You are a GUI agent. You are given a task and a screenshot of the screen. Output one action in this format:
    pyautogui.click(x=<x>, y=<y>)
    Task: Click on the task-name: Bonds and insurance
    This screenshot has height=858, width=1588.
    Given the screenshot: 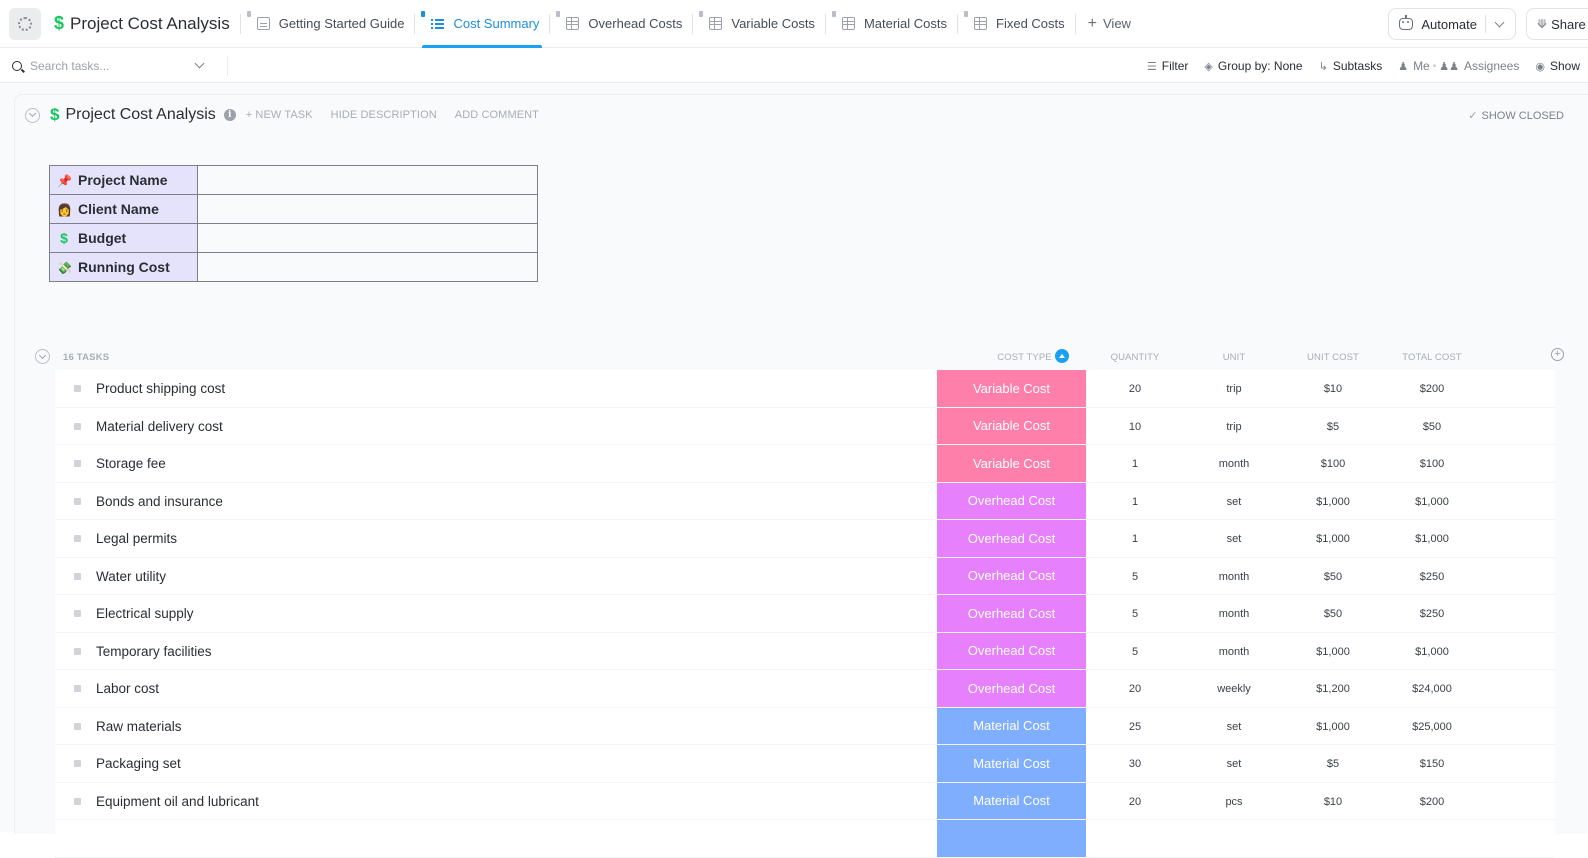 What is the action you would take?
    pyautogui.click(x=159, y=501)
    